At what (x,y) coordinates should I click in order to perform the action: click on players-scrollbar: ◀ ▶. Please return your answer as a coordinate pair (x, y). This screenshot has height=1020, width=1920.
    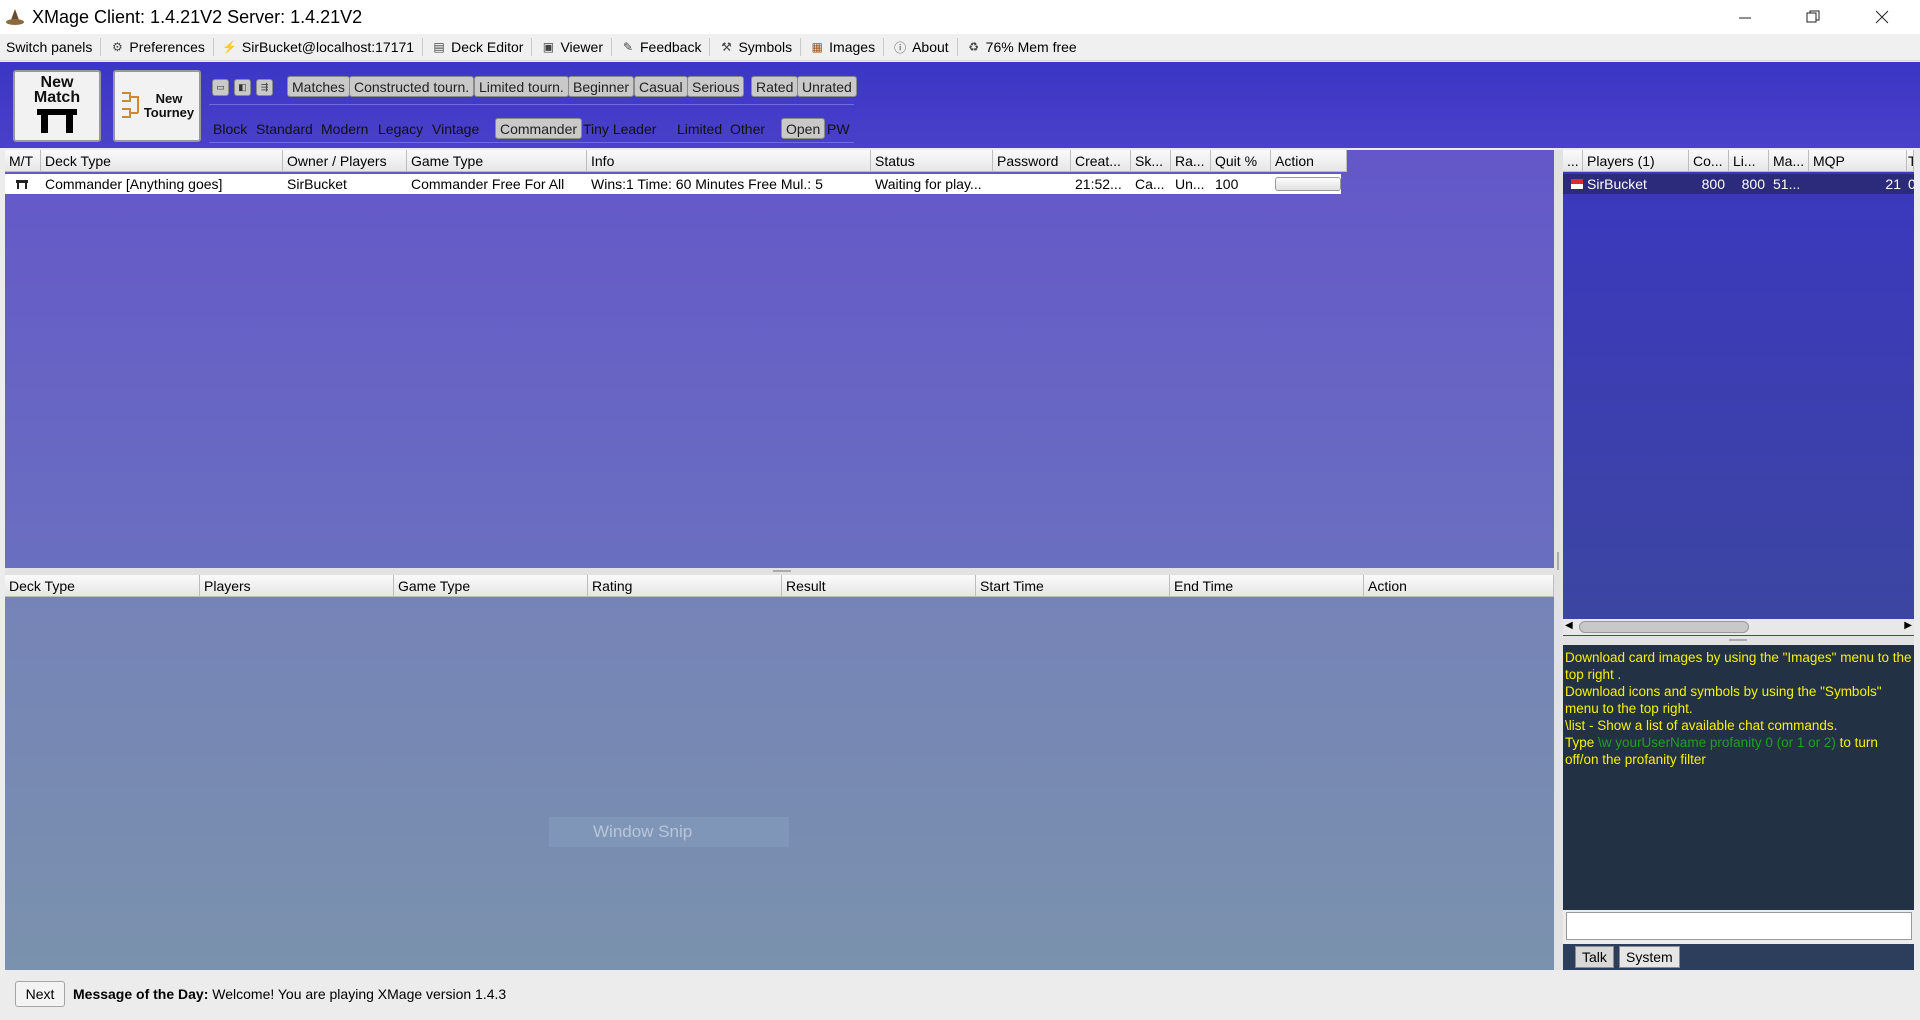
    Looking at the image, I should click on (1738, 627).